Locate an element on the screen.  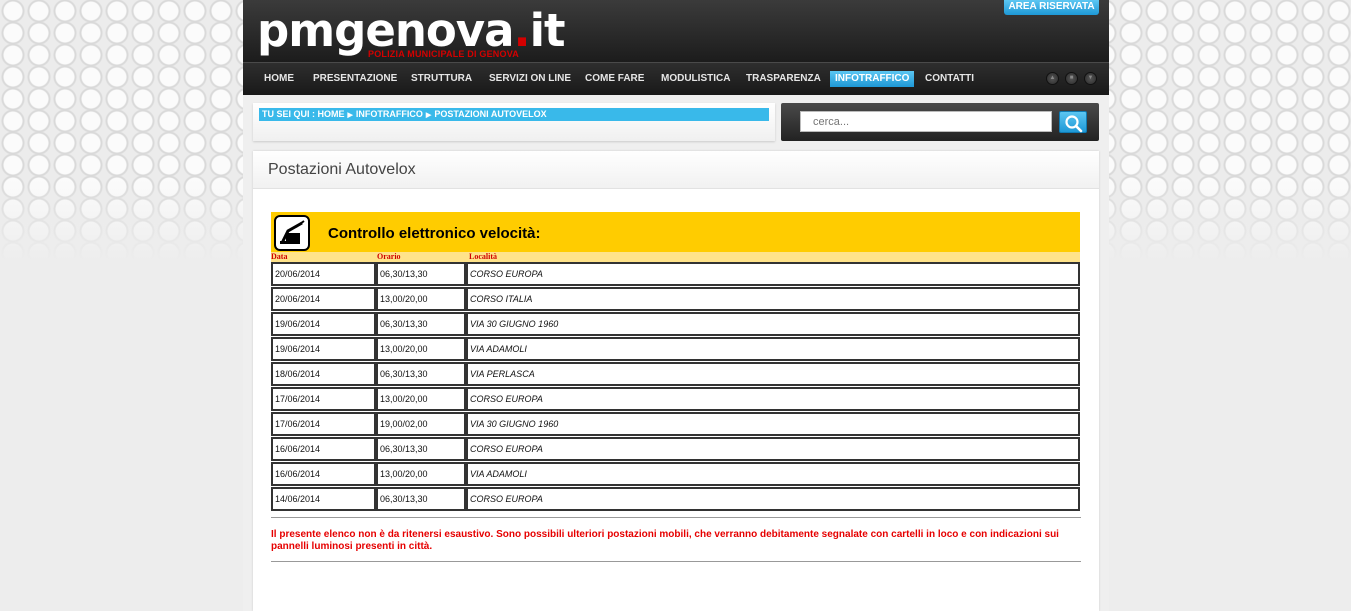
table-row: 20/06/2014 06,30/13,30 CORSO EUROPA is located at coordinates (675, 274).